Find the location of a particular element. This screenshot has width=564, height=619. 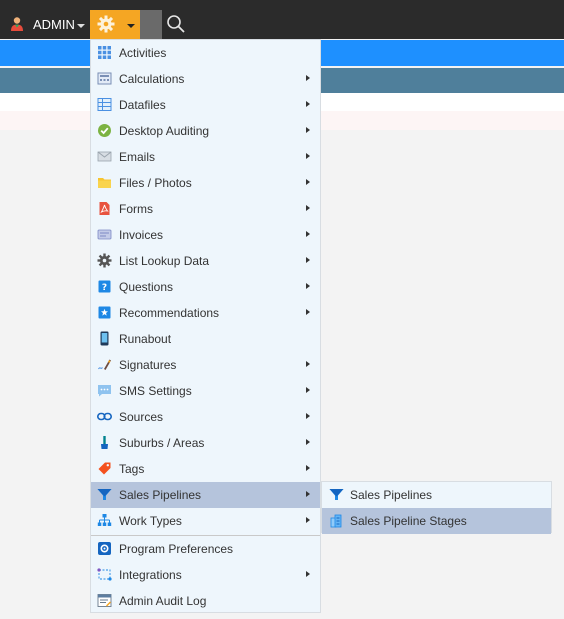

menu-item-label: Activities is located at coordinates (143, 53).